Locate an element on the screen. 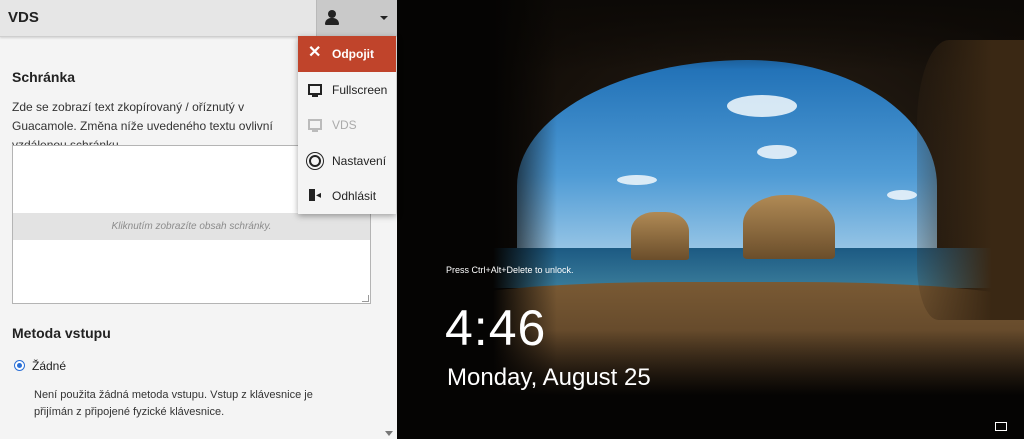 Image resolution: width=1024 pixels, height=439 pixels. chevron-down-icon is located at coordinates (384, 18).